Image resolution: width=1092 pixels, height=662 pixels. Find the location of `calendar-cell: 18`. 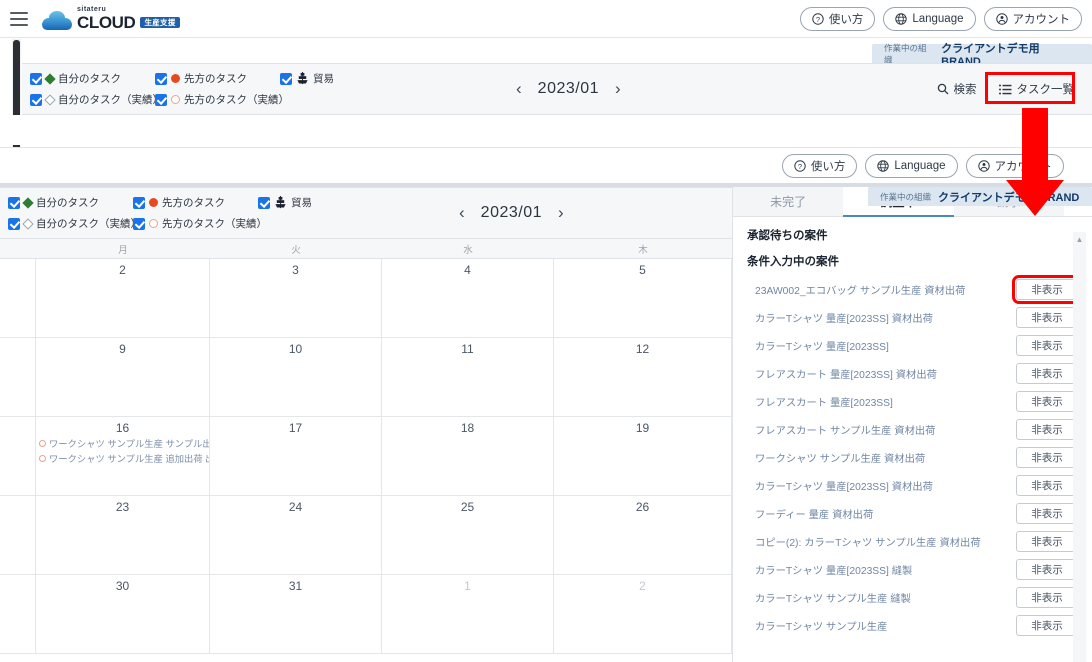

calendar-cell: 18 is located at coordinates (468, 456).